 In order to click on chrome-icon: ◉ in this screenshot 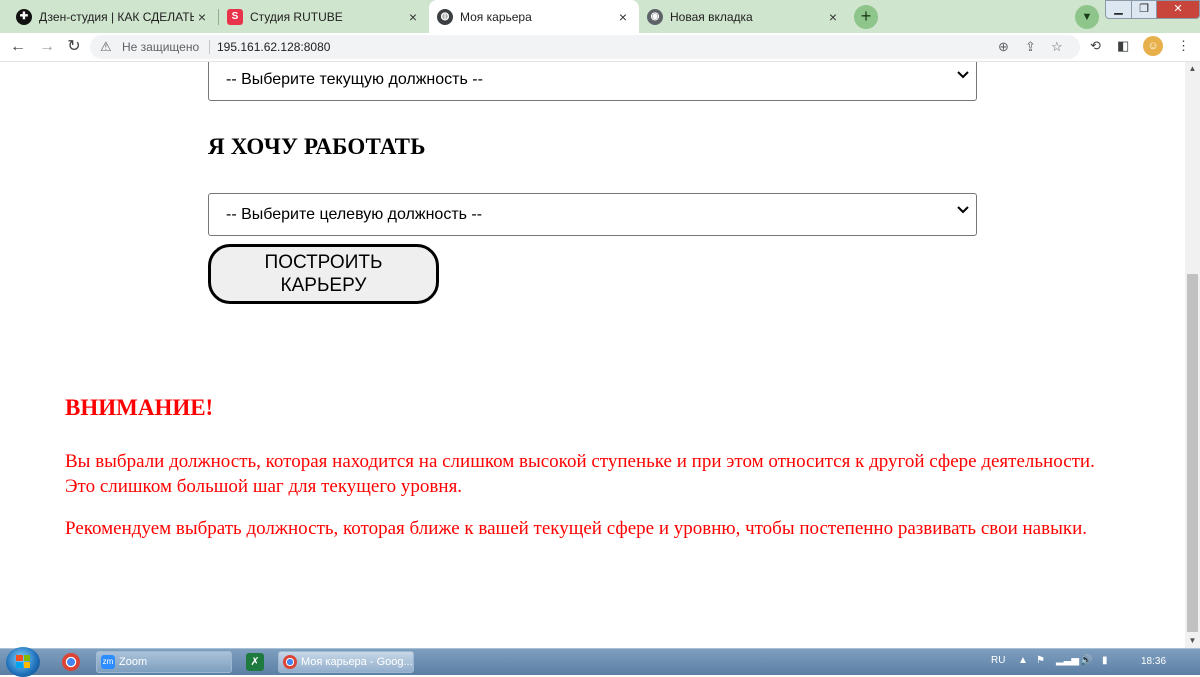, I will do `click(655, 16)`.